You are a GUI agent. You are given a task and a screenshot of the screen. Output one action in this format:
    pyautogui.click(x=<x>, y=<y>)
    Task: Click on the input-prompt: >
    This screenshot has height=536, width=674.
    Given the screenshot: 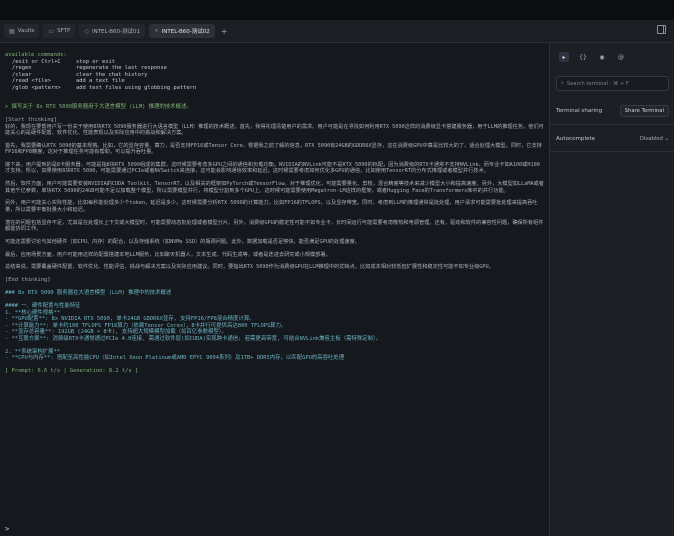 What is the action you would take?
    pyautogui.click(x=7, y=529)
    